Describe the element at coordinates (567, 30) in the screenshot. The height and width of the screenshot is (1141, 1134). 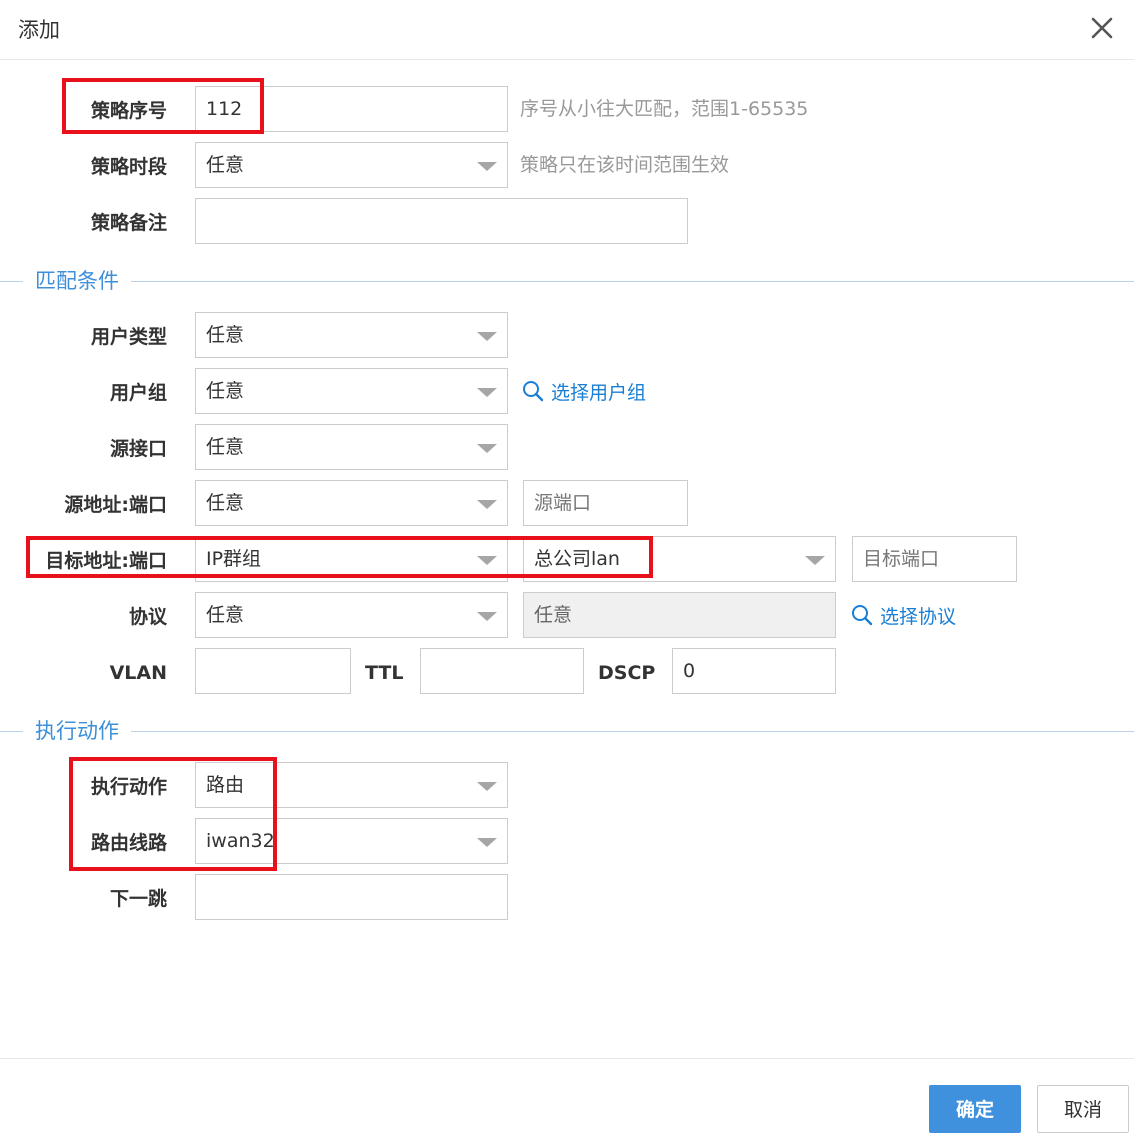
I see `dialog-header: 添加` at that location.